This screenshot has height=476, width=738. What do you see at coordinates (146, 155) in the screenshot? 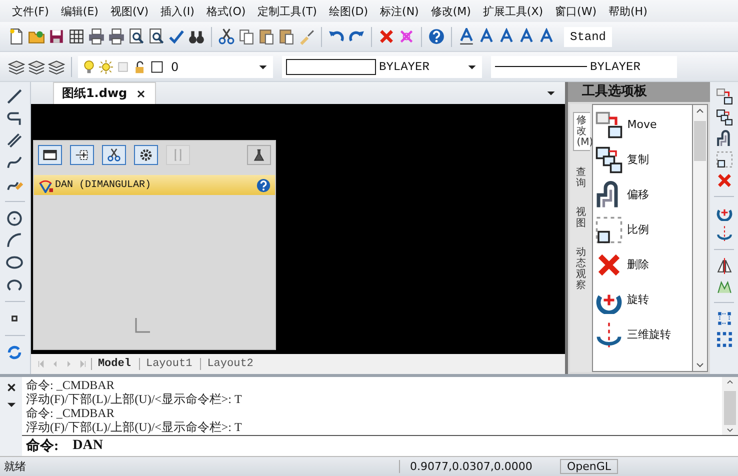
I see `settings-icon` at bounding box center [146, 155].